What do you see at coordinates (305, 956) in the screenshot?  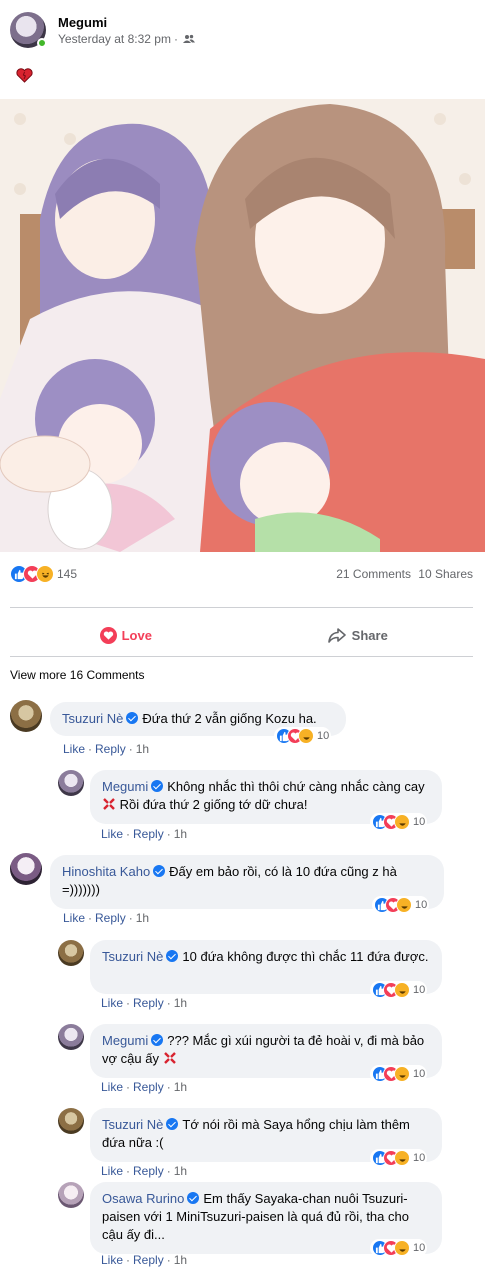 I see `comment-text: 10 đứa không được thì chắc 11 đứa được.` at bounding box center [305, 956].